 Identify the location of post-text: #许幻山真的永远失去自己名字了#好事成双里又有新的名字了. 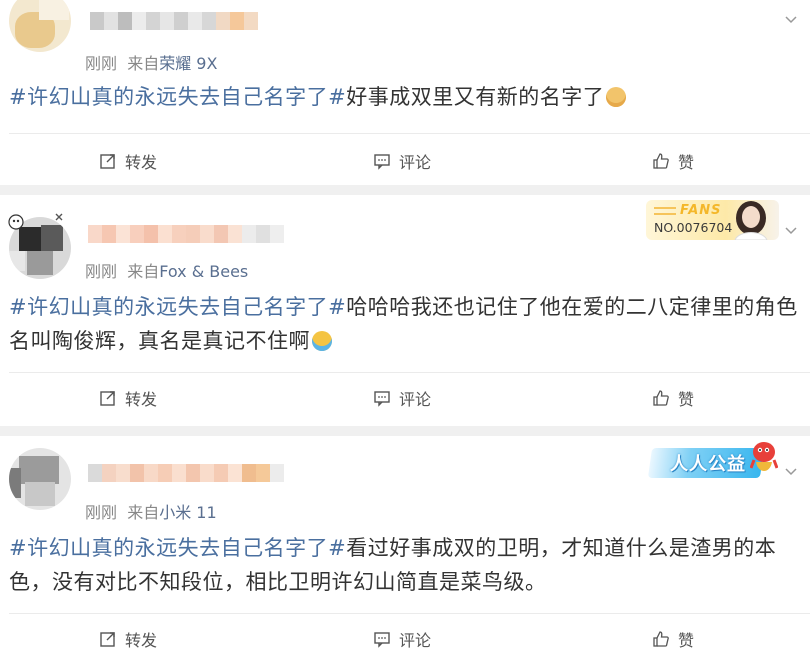
(406, 97).